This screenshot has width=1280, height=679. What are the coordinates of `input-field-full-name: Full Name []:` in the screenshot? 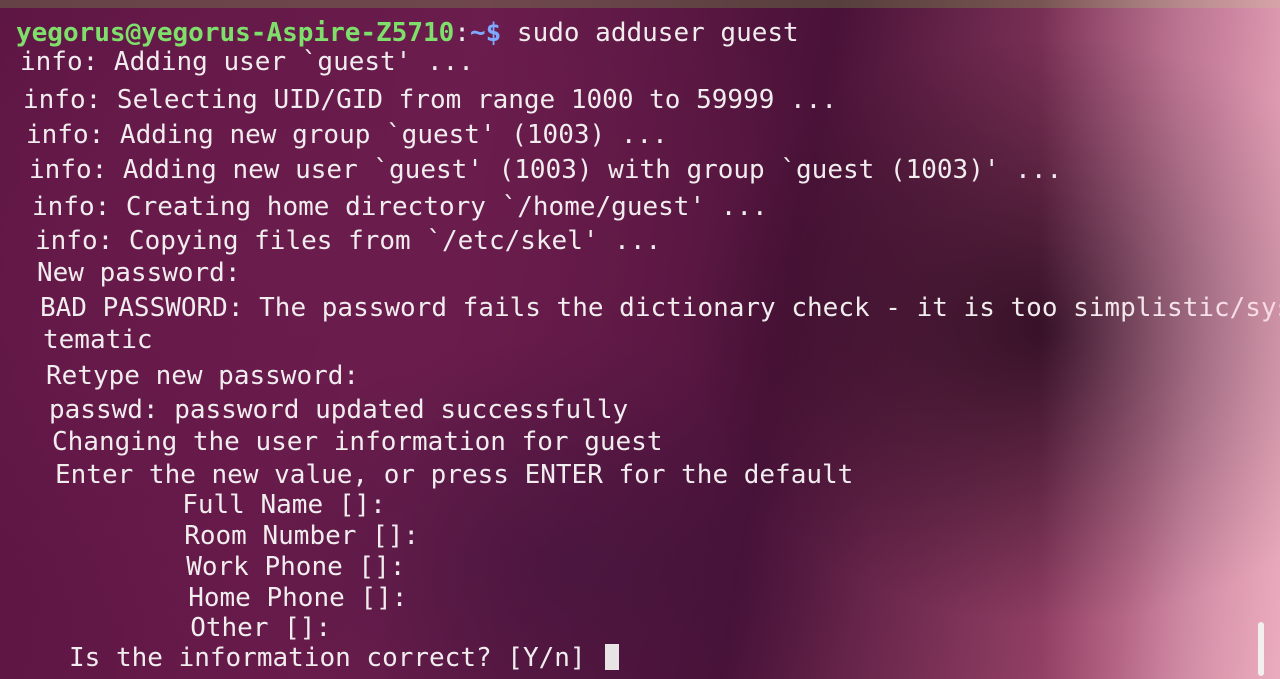 It's located at (221, 505).